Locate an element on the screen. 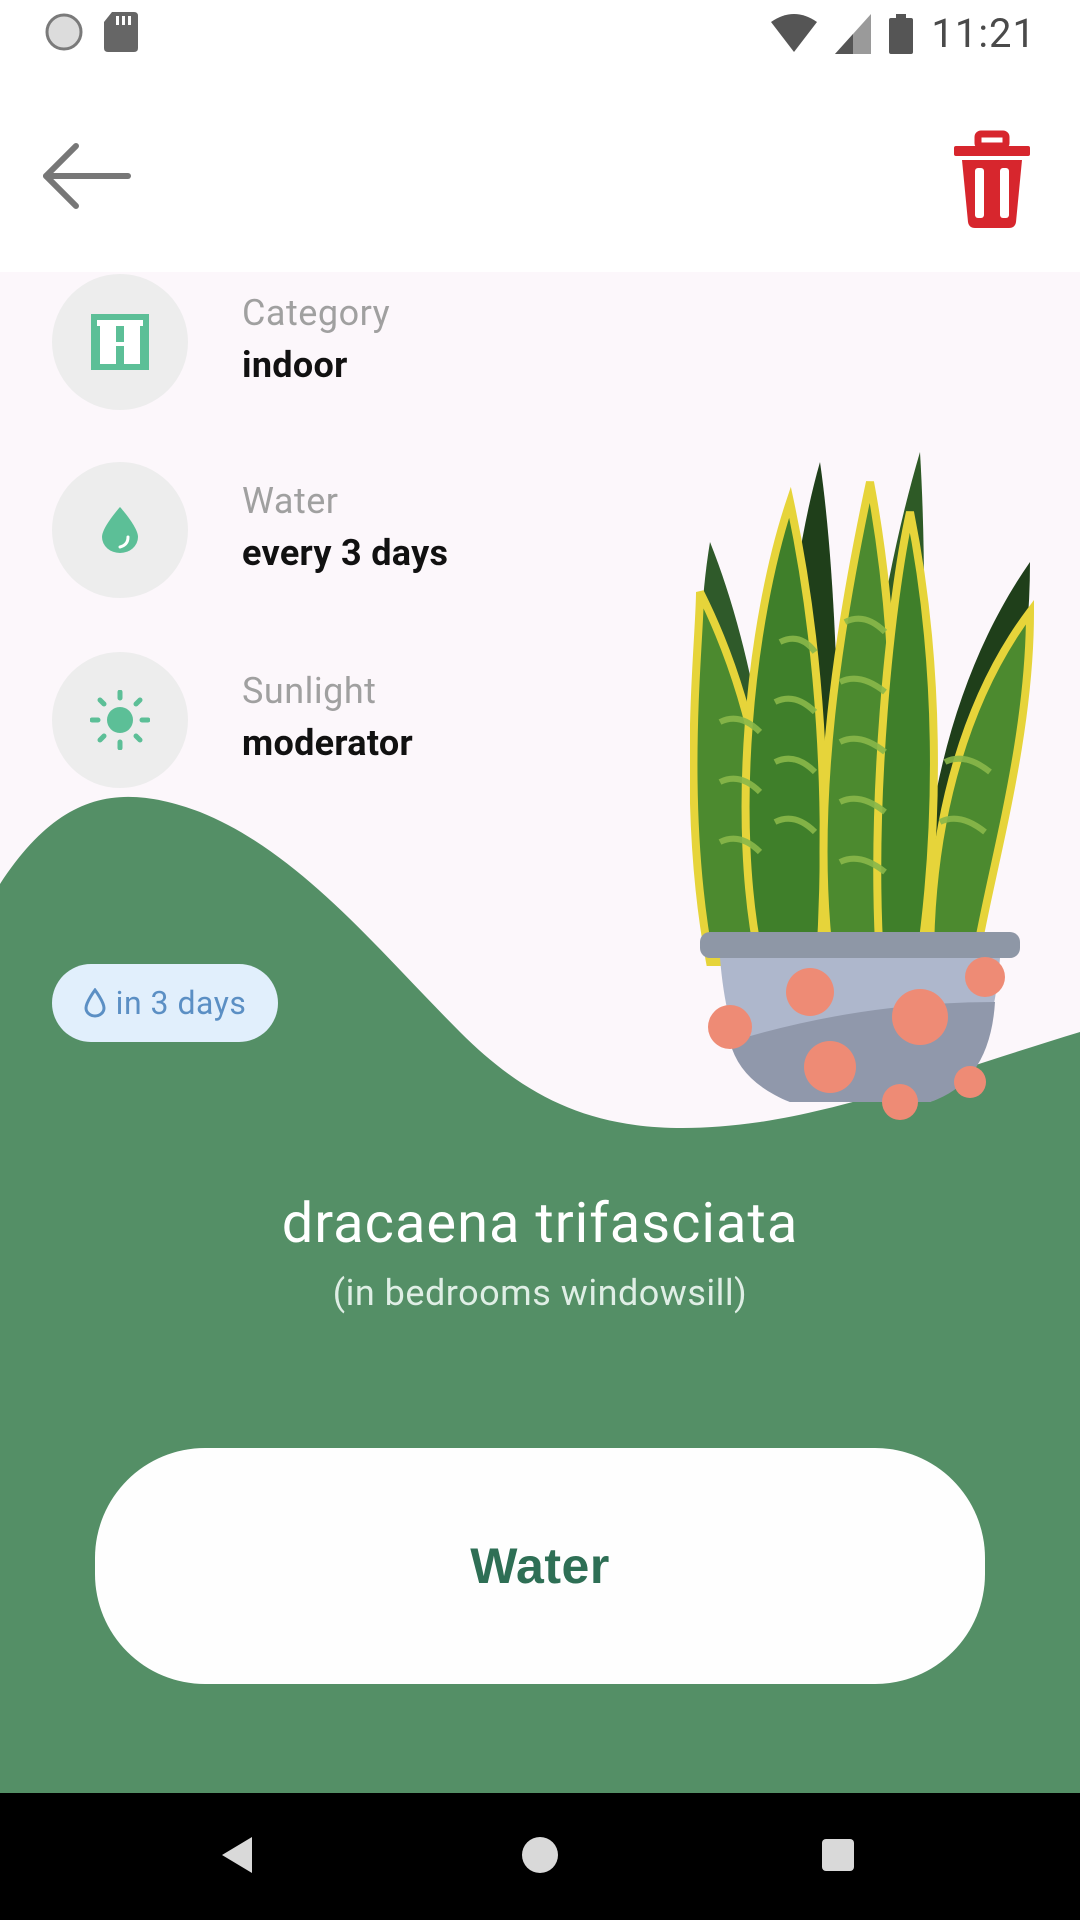 The height and width of the screenshot is (1920, 1080). sun-icon is located at coordinates (120, 720).